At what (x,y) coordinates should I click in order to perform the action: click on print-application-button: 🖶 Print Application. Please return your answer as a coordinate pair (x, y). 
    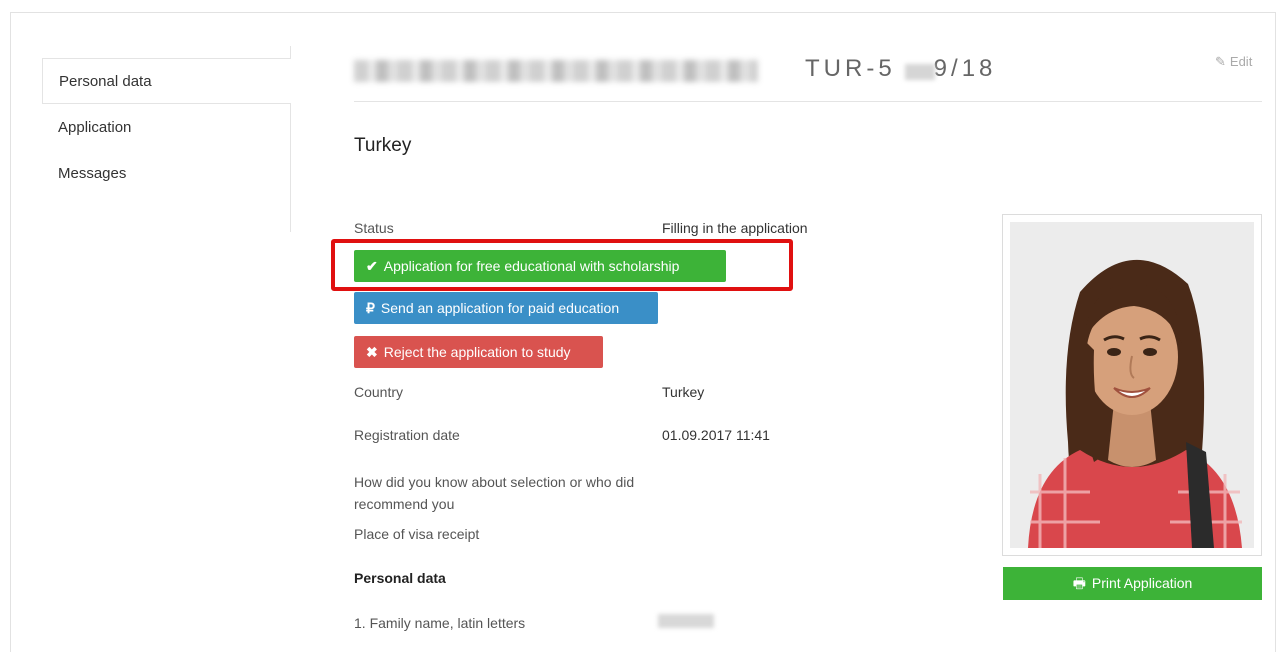
    Looking at the image, I should click on (1132, 583).